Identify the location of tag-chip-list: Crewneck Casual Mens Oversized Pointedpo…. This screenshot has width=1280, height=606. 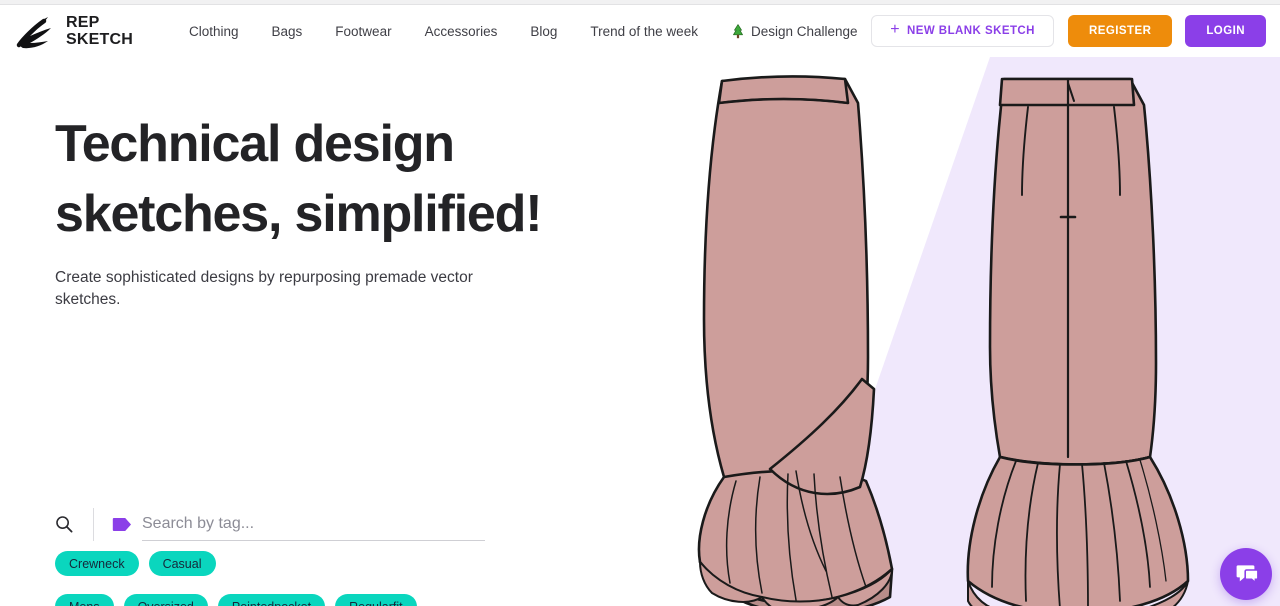
(335, 578).